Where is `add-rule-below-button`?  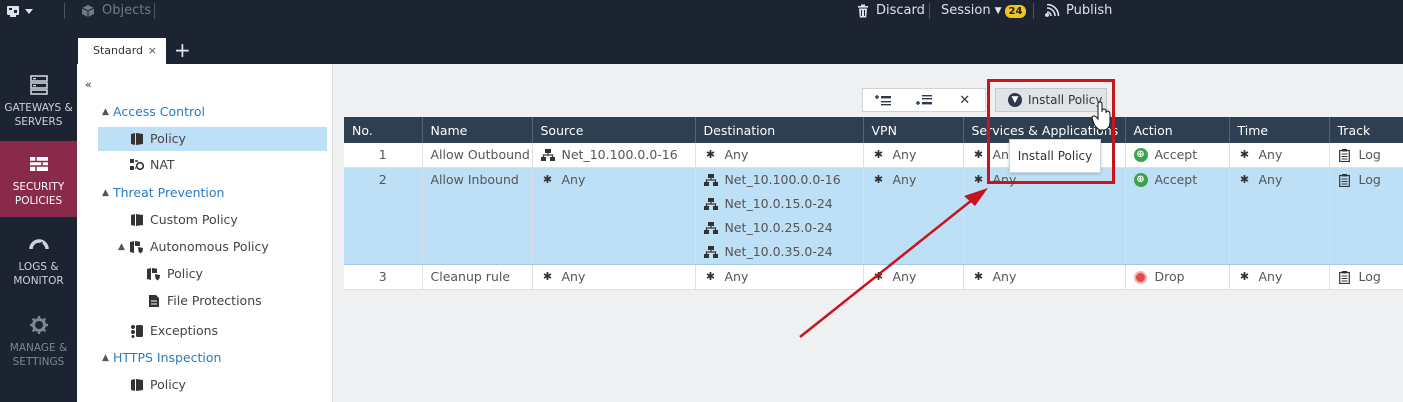 add-rule-below-button is located at coordinates (924, 100).